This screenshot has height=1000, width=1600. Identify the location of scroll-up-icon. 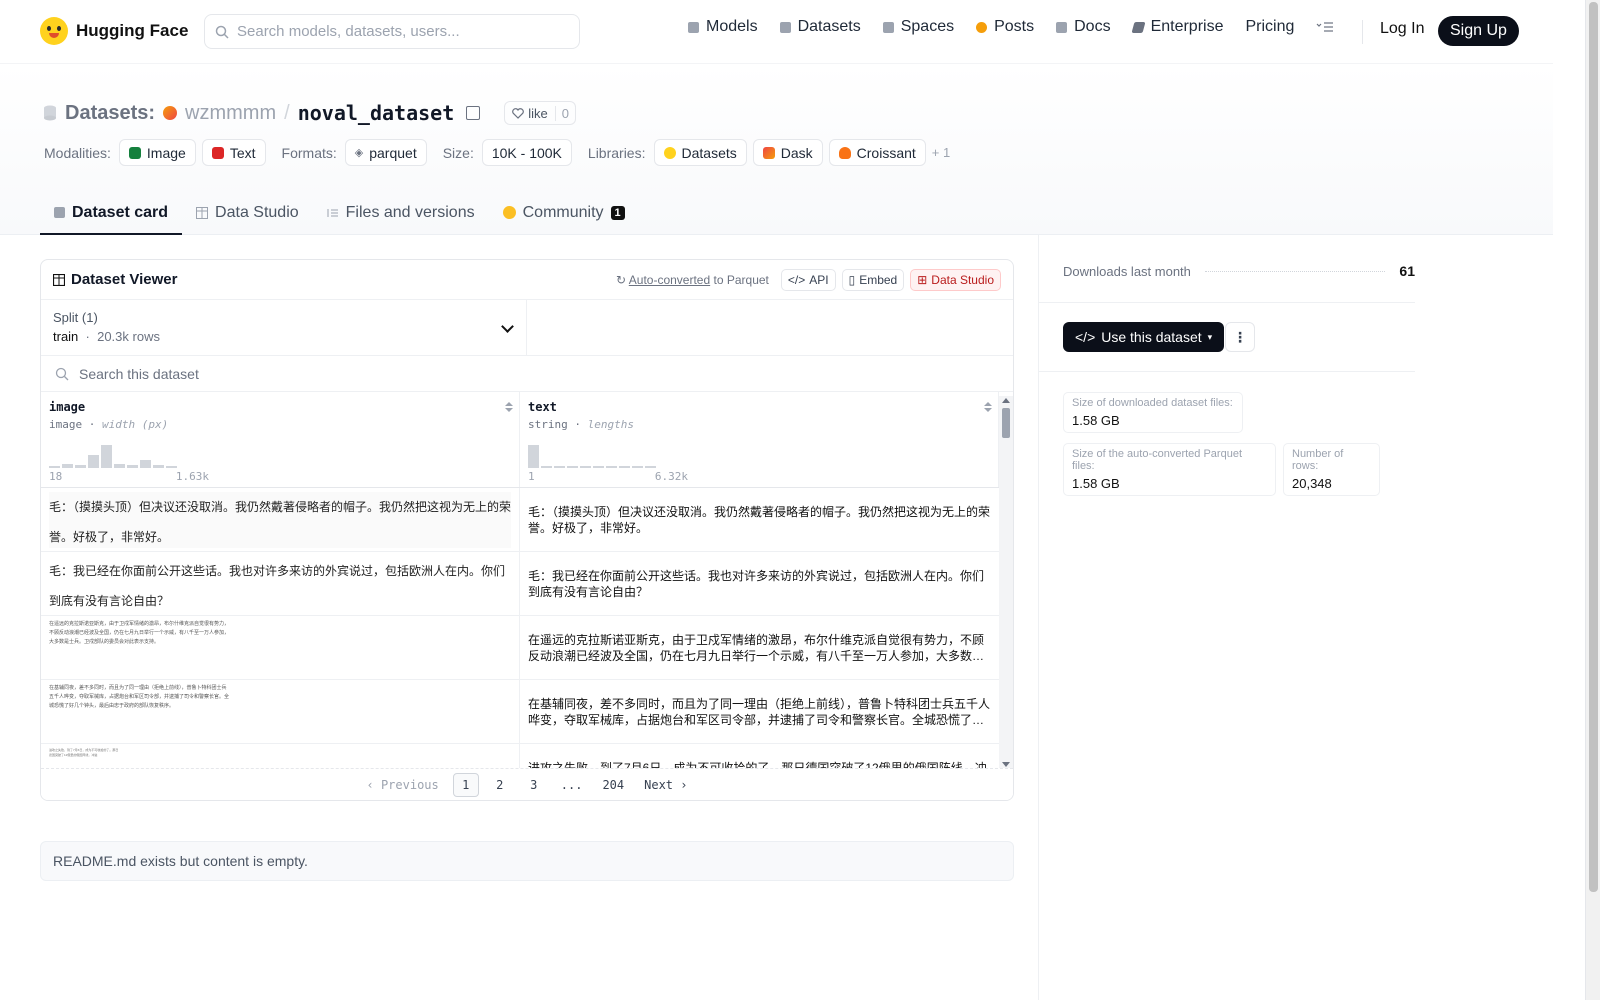
(1006, 400).